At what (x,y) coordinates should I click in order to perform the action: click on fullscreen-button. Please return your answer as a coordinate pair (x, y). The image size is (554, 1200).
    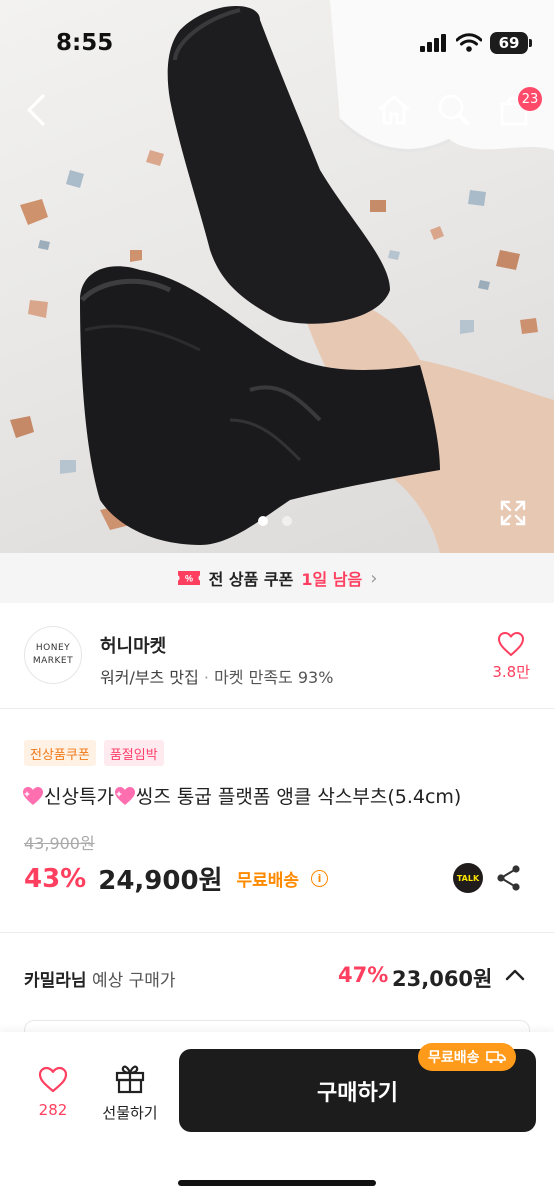
    Looking at the image, I should click on (513, 513).